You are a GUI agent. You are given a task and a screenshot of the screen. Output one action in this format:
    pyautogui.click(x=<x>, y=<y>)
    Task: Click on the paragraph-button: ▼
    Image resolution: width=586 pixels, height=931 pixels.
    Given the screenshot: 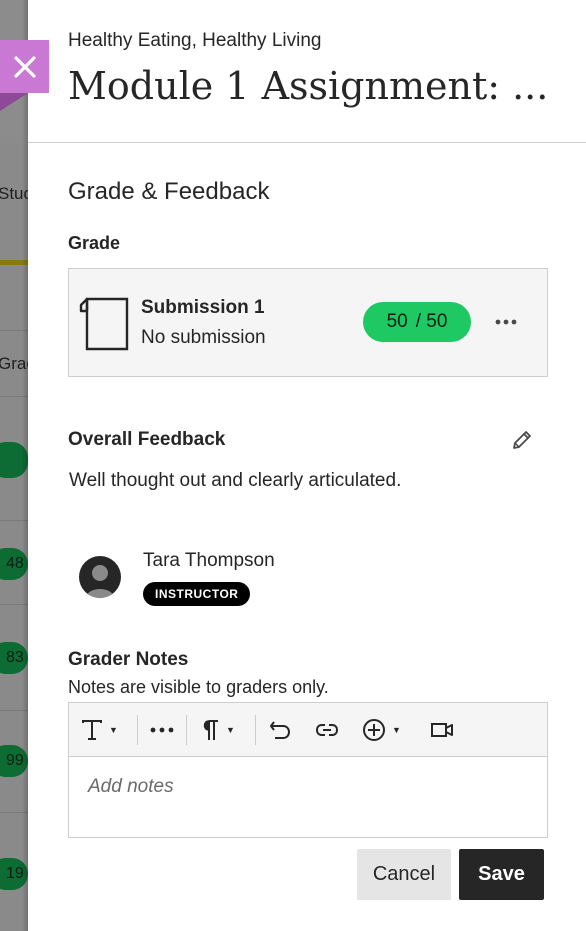 What is the action you would take?
    pyautogui.click(x=217, y=730)
    